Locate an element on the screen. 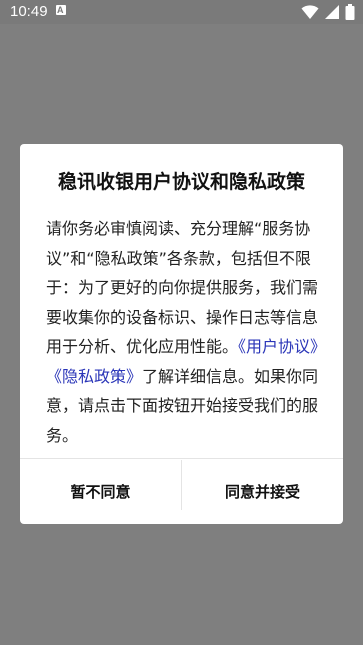 This screenshot has width=363, height=645. status-time: 10:49 is located at coordinates (29, 11).